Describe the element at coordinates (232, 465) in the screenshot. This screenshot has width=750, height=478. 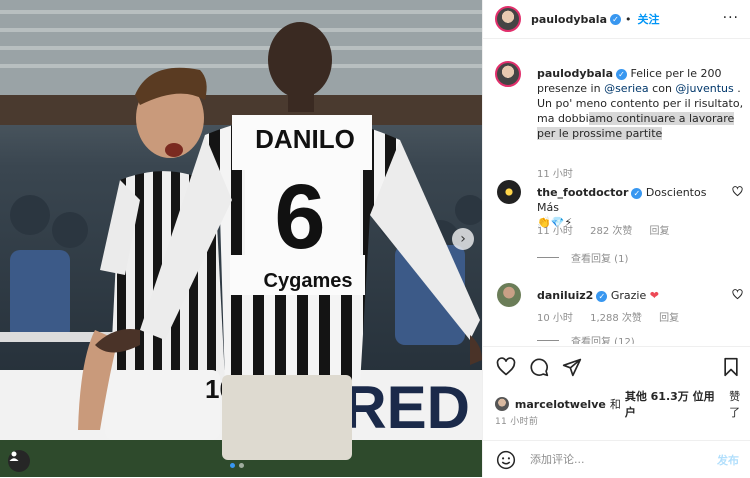
I see `carousel-dot-active` at that location.